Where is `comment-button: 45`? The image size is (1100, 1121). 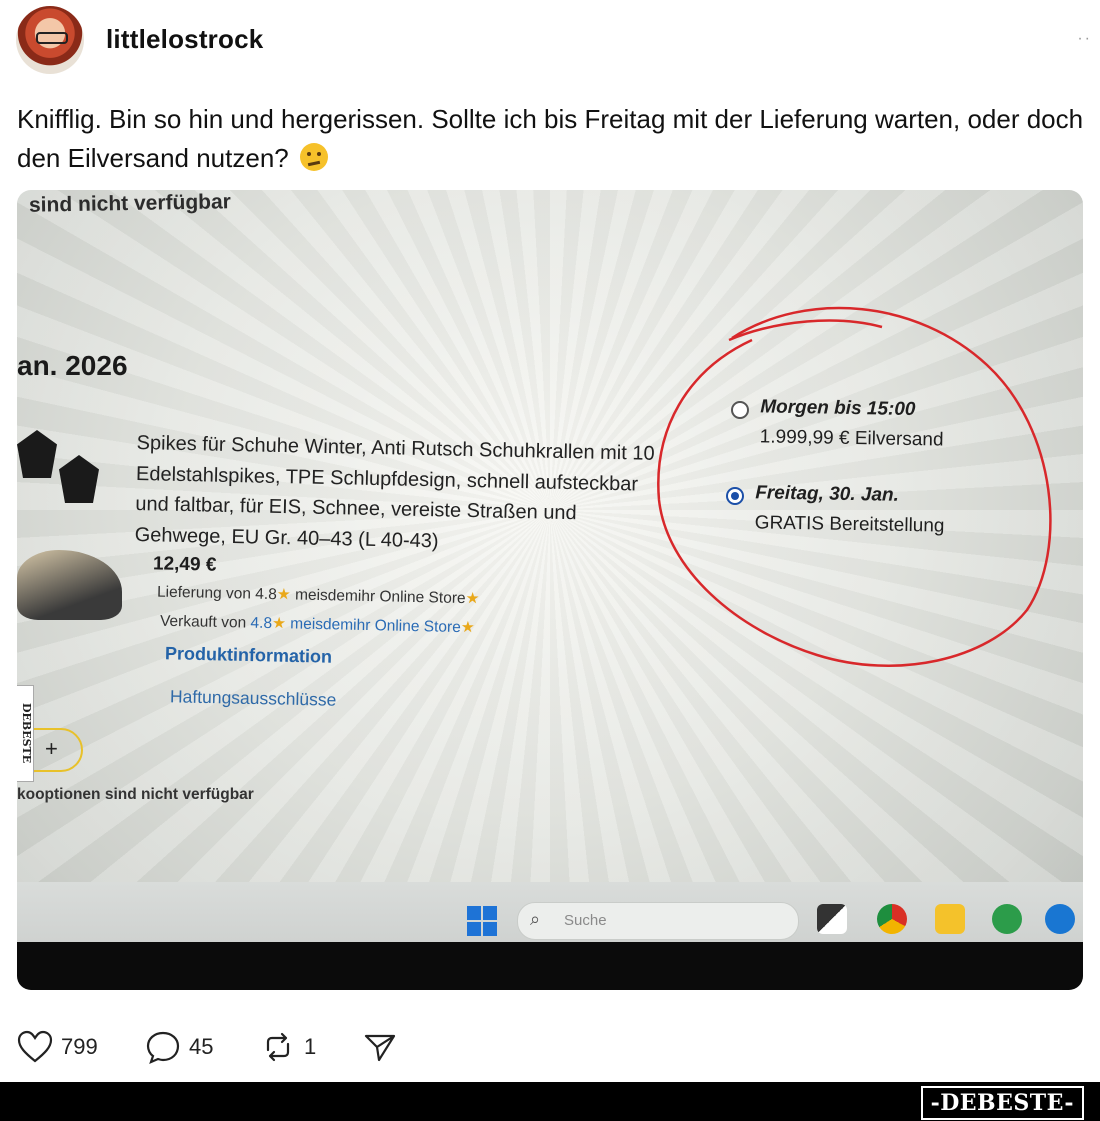
comment-button: 45 is located at coordinates (179, 1047).